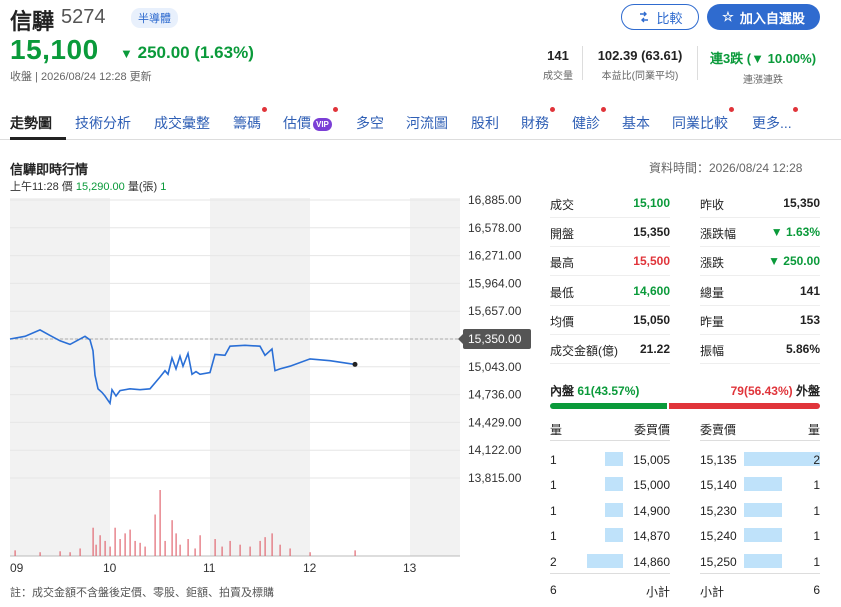  What do you see at coordinates (31, 123) in the screenshot?
I see `tab-trend: 走勢圖` at bounding box center [31, 123].